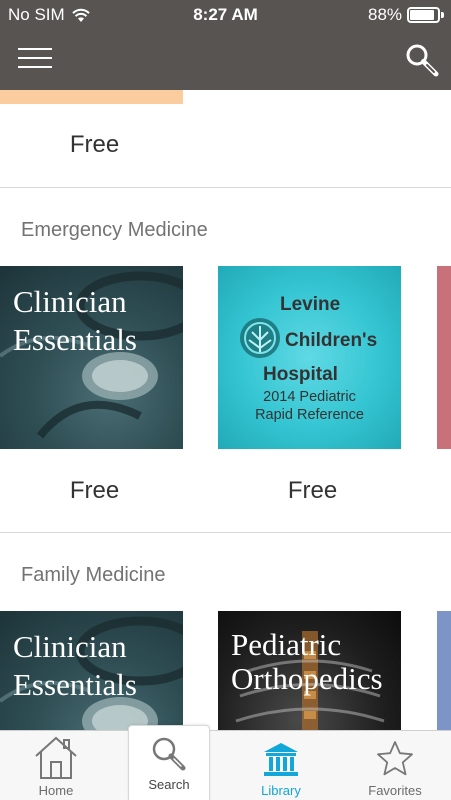 The height and width of the screenshot is (800, 451). Describe the element at coordinates (91, 357) in the screenshot. I see `book-cover-clinician-essentials: Clinician Essentials` at that location.